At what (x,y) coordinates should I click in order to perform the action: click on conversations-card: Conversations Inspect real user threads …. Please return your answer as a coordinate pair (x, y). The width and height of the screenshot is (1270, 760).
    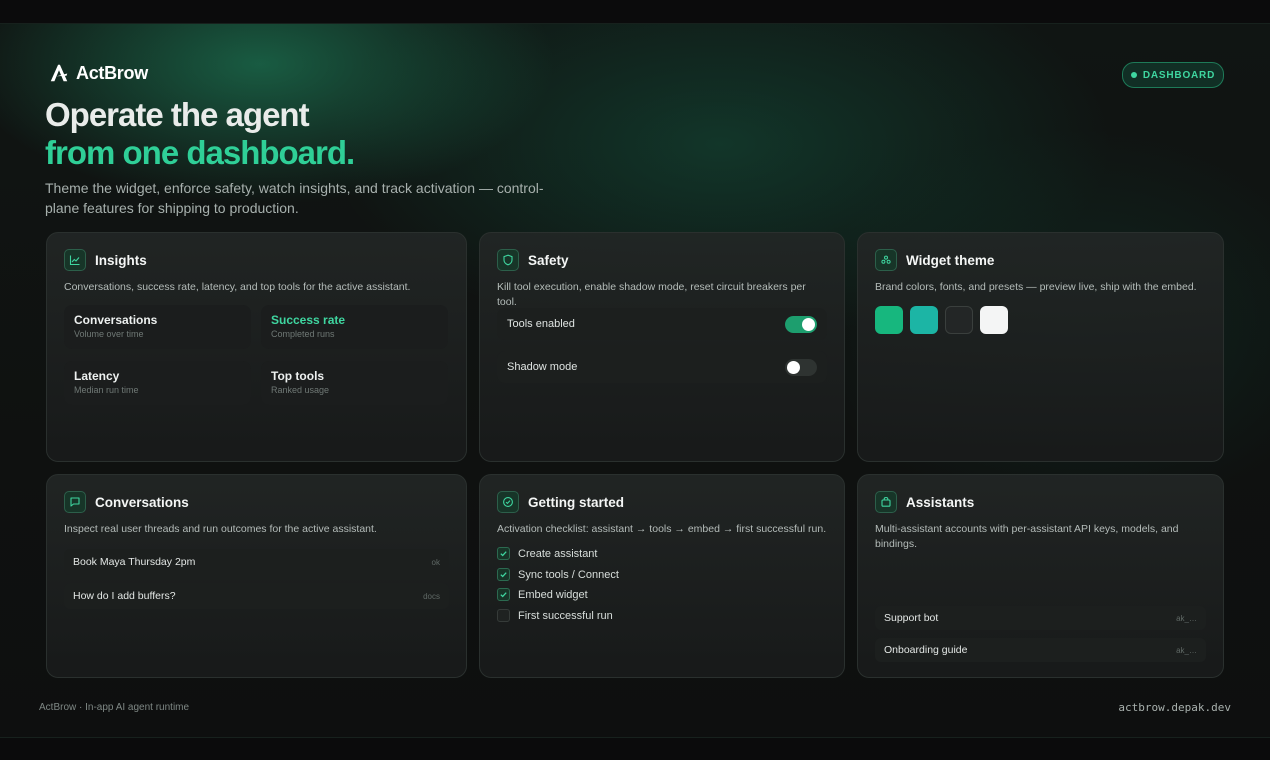
    Looking at the image, I should click on (256, 576).